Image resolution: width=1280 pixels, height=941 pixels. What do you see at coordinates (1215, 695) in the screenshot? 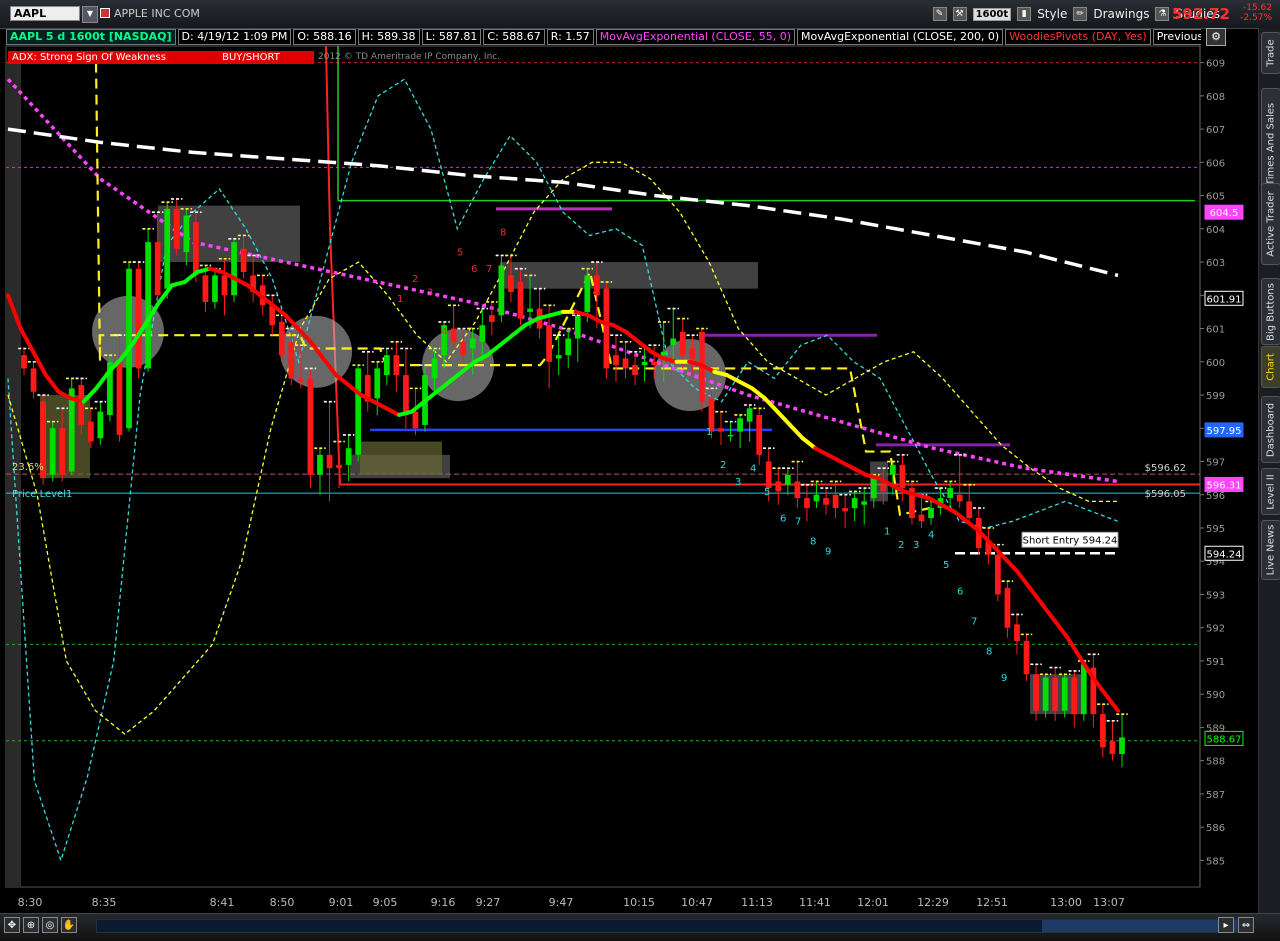
I see `y-tick-label: 590` at bounding box center [1215, 695].